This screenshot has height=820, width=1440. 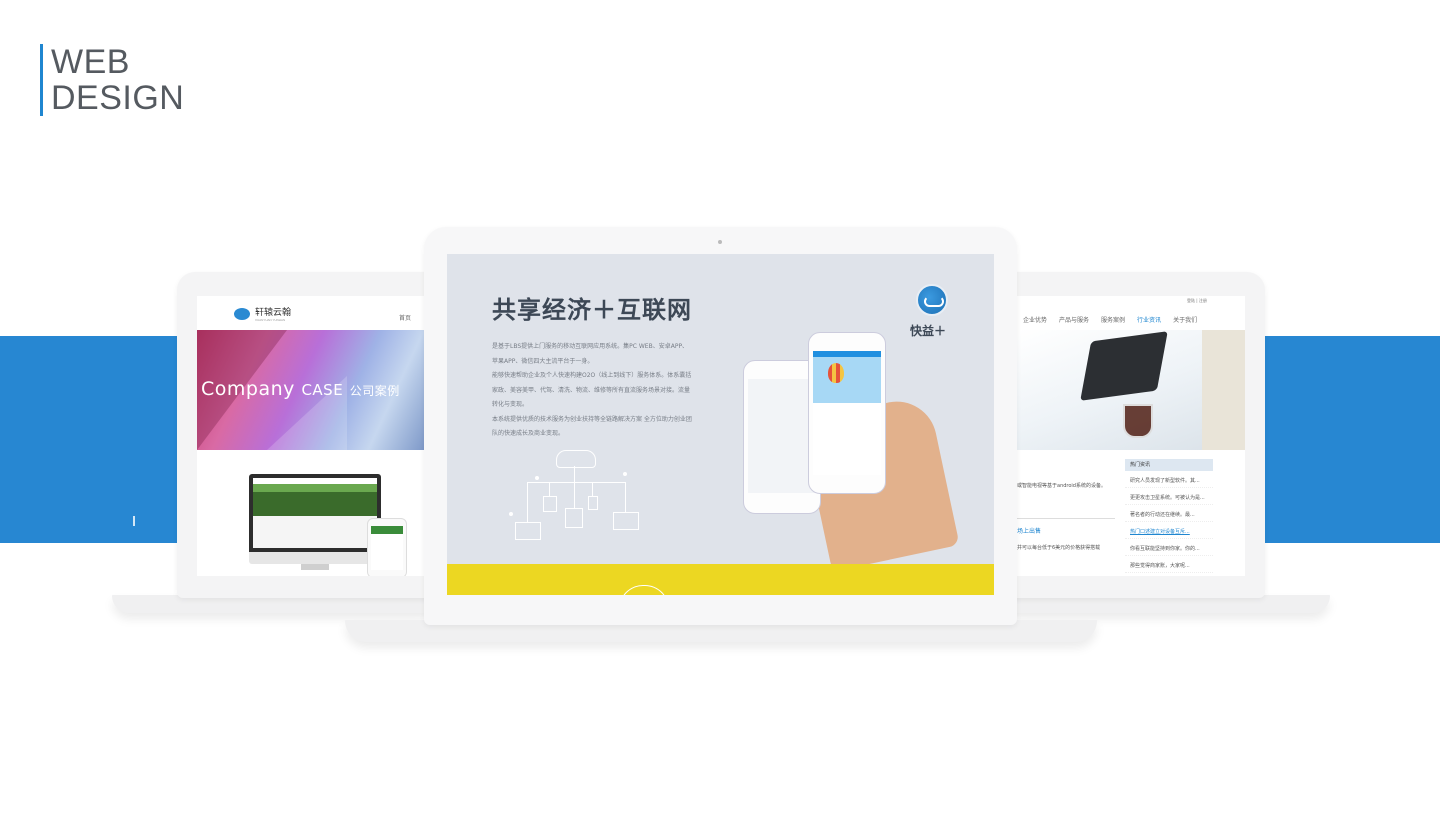 I want to click on small-phone-screen, so click(x=387, y=548).